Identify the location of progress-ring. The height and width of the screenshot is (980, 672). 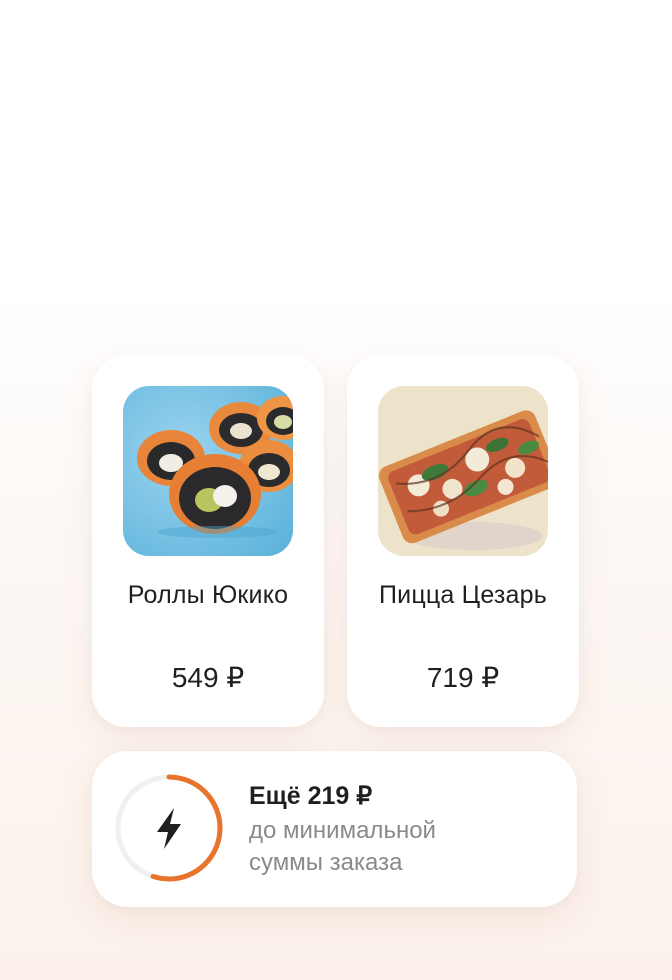
(169, 828).